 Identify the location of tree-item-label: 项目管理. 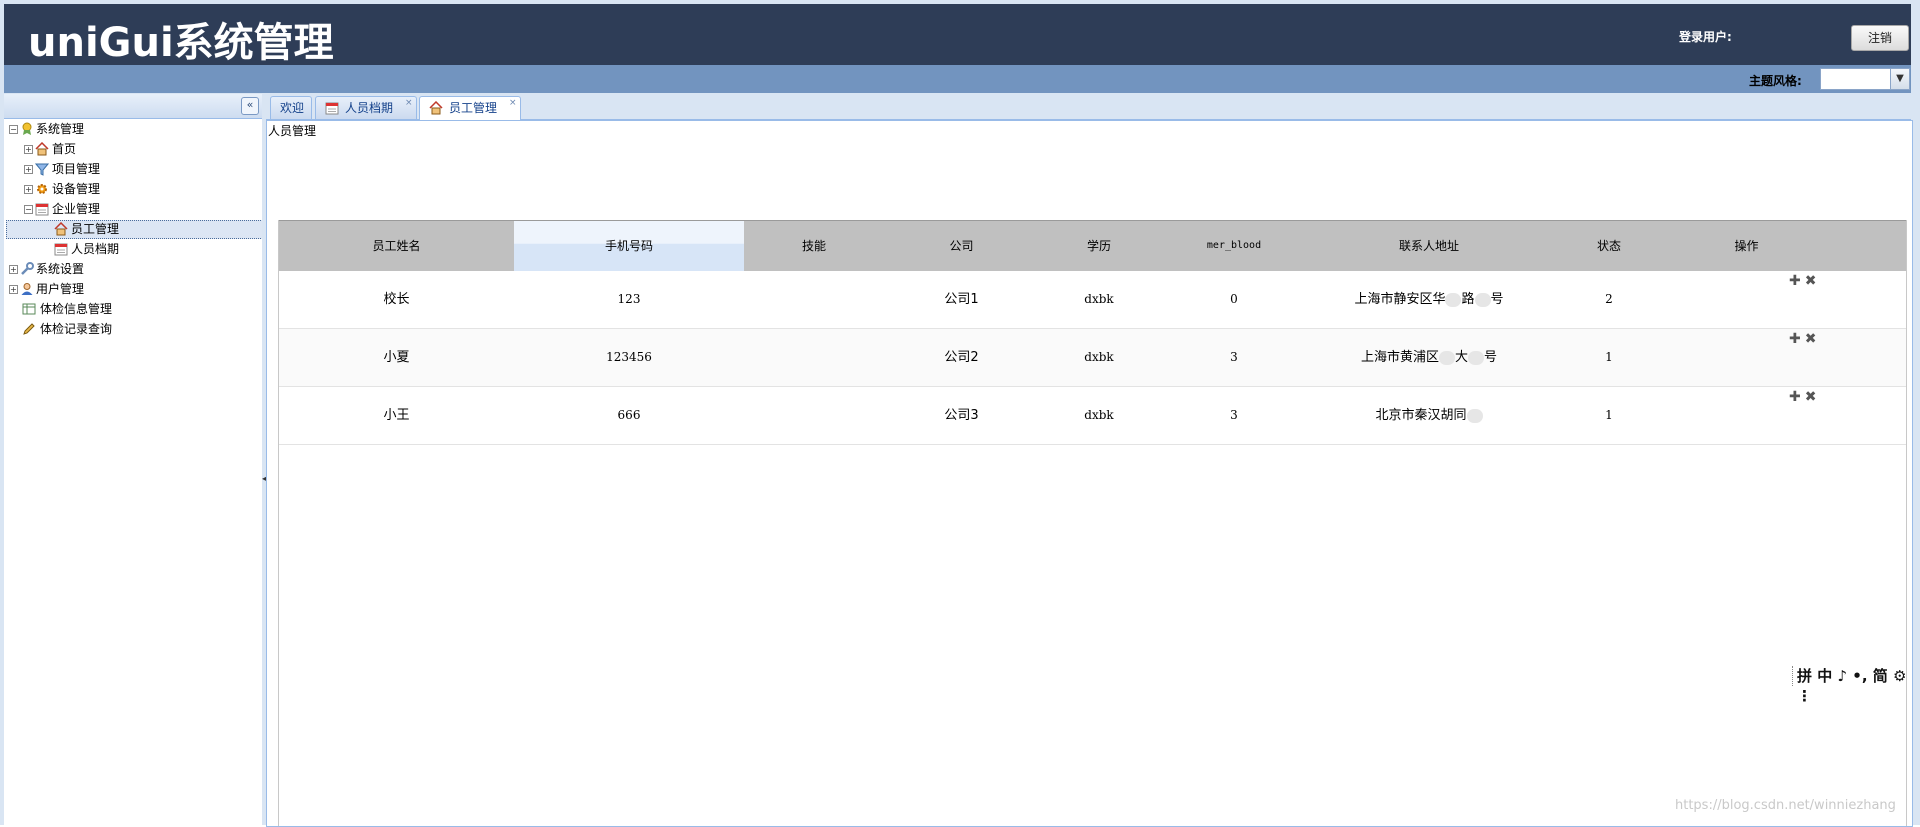
(76, 169).